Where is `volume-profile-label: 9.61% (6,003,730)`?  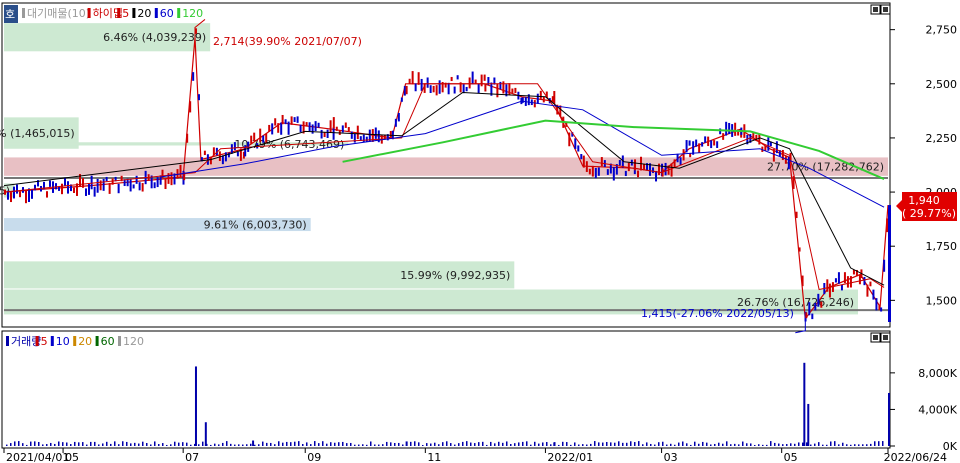
volume-profile-label: 9.61% (6,003,730) is located at coordinates (255, 225).